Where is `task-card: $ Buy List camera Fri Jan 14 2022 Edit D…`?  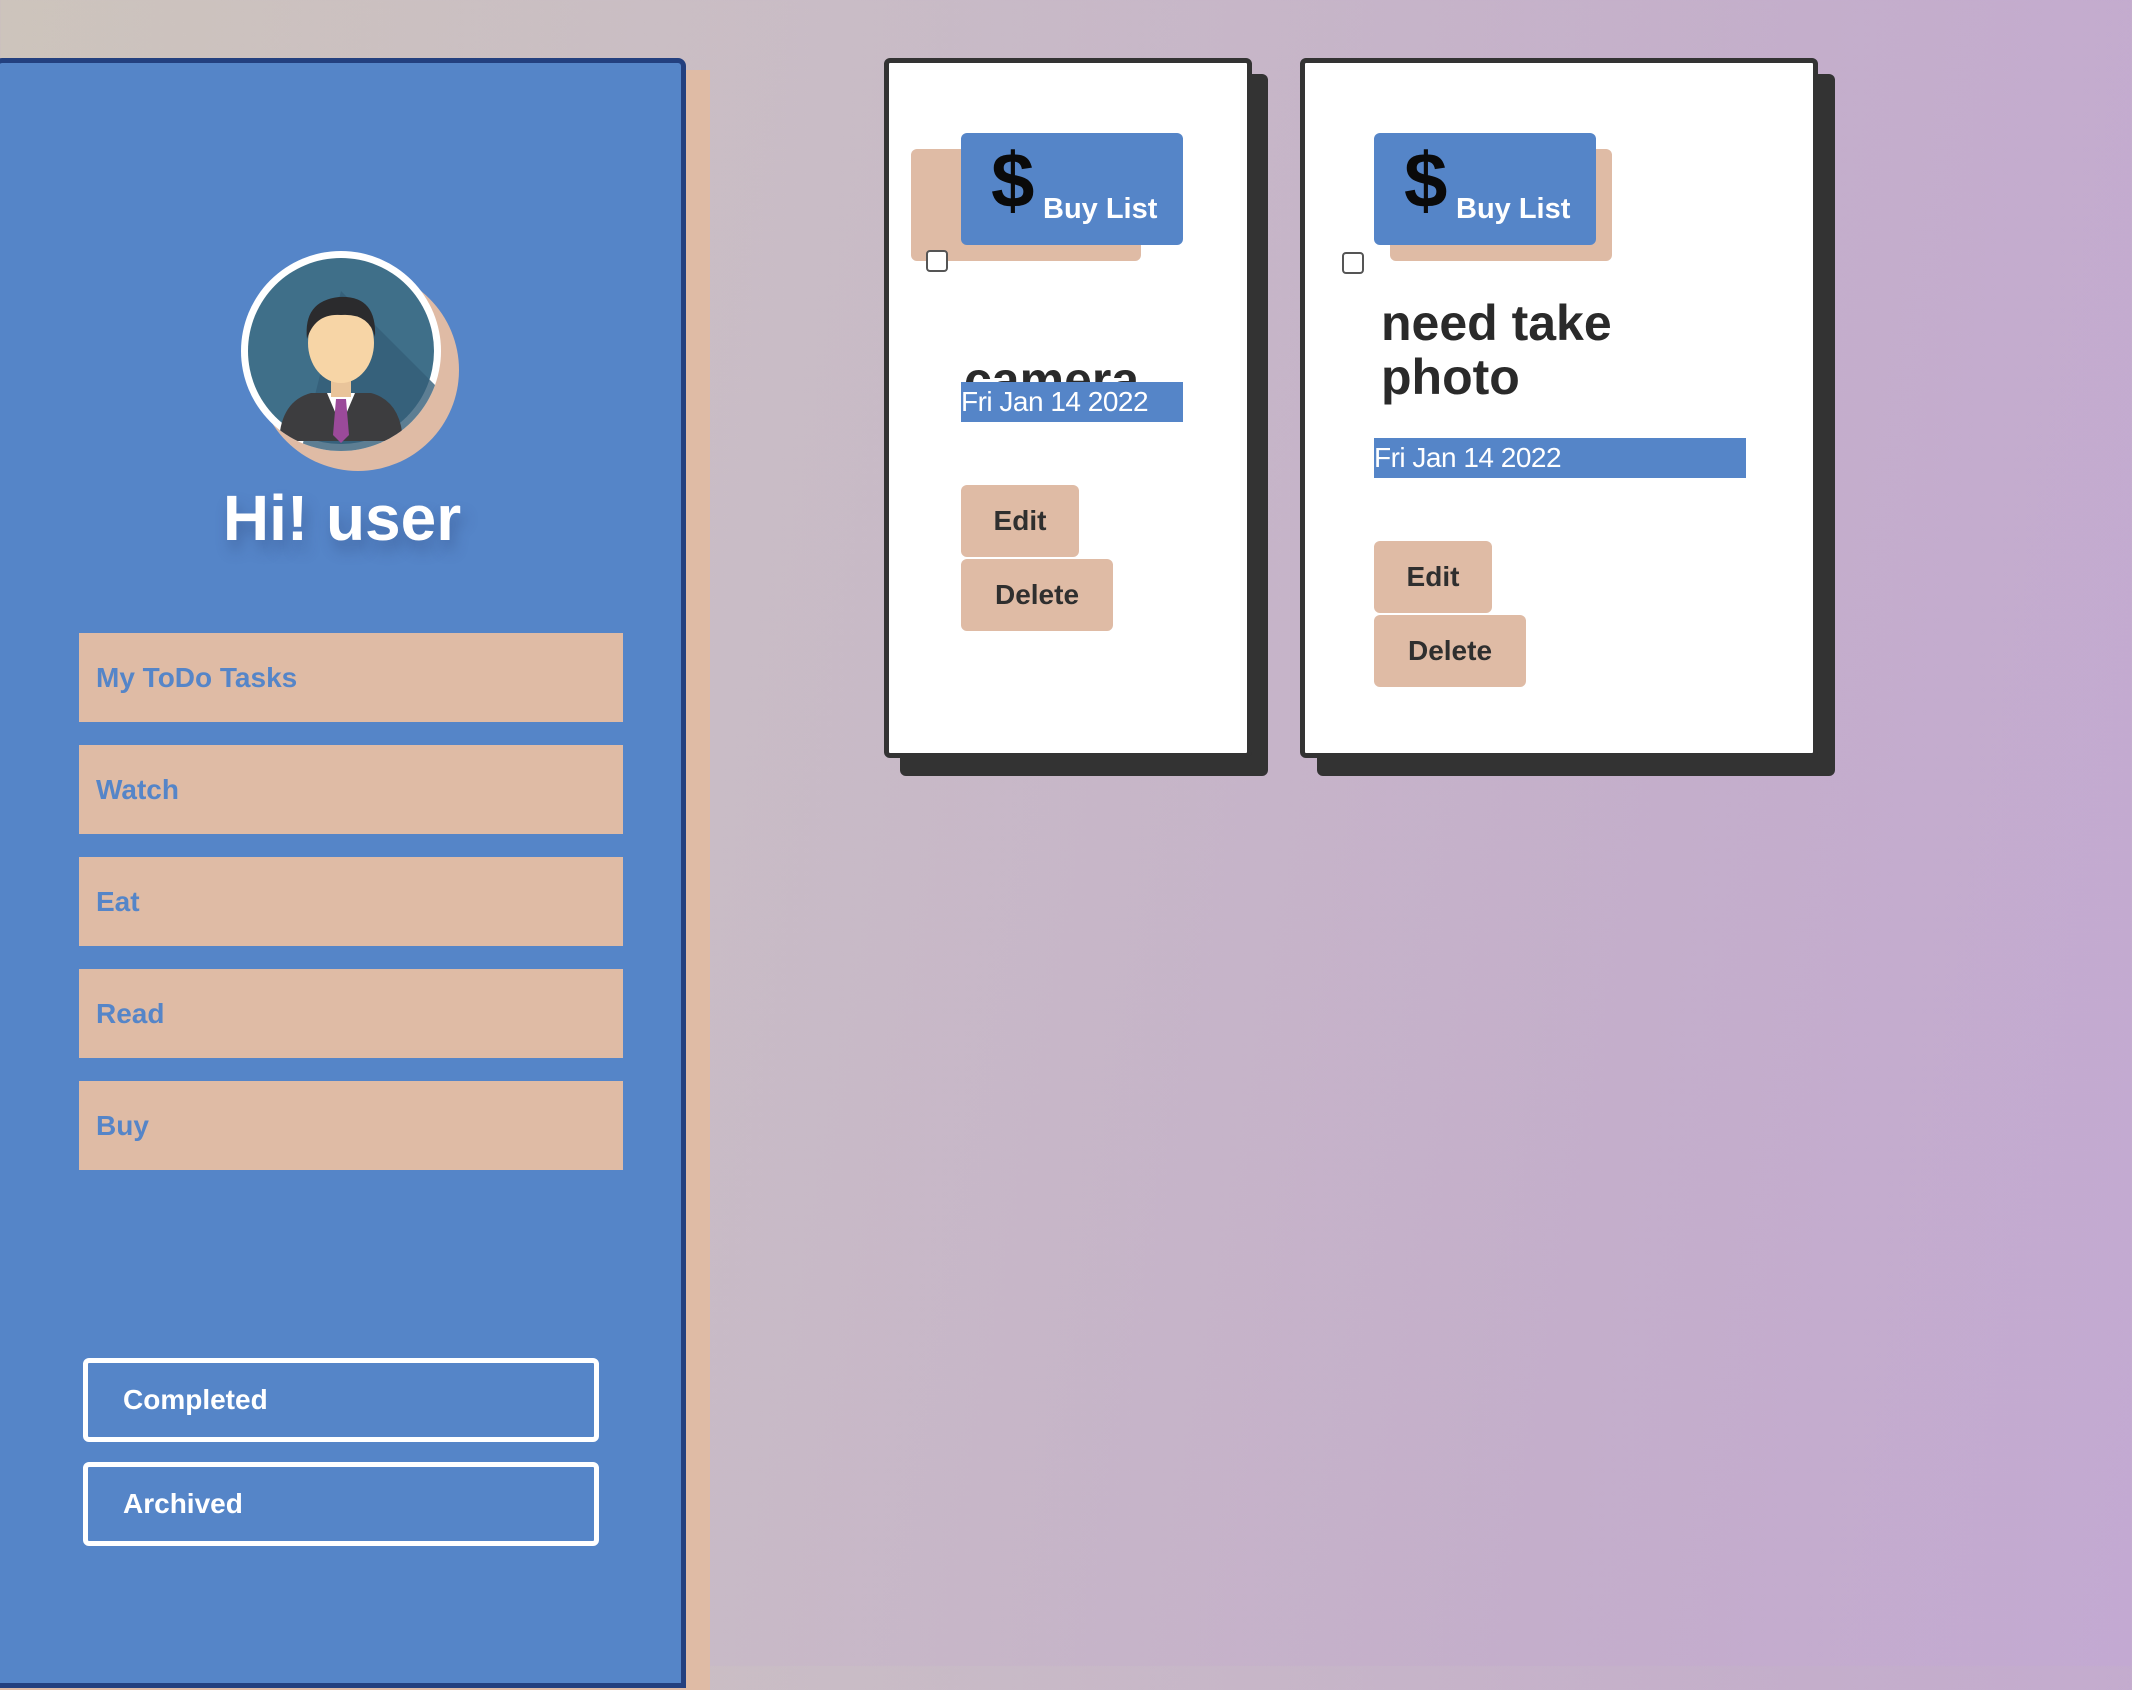 task-card: $ Buy List camera Fri Jan 14 2022 Edit D… is located at coordinates (1068, 408).